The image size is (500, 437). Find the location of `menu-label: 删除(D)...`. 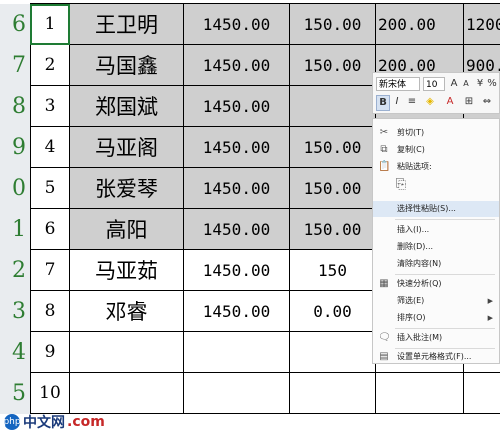

menu-label: 删除(D)... is located at coordinates (415, 246).